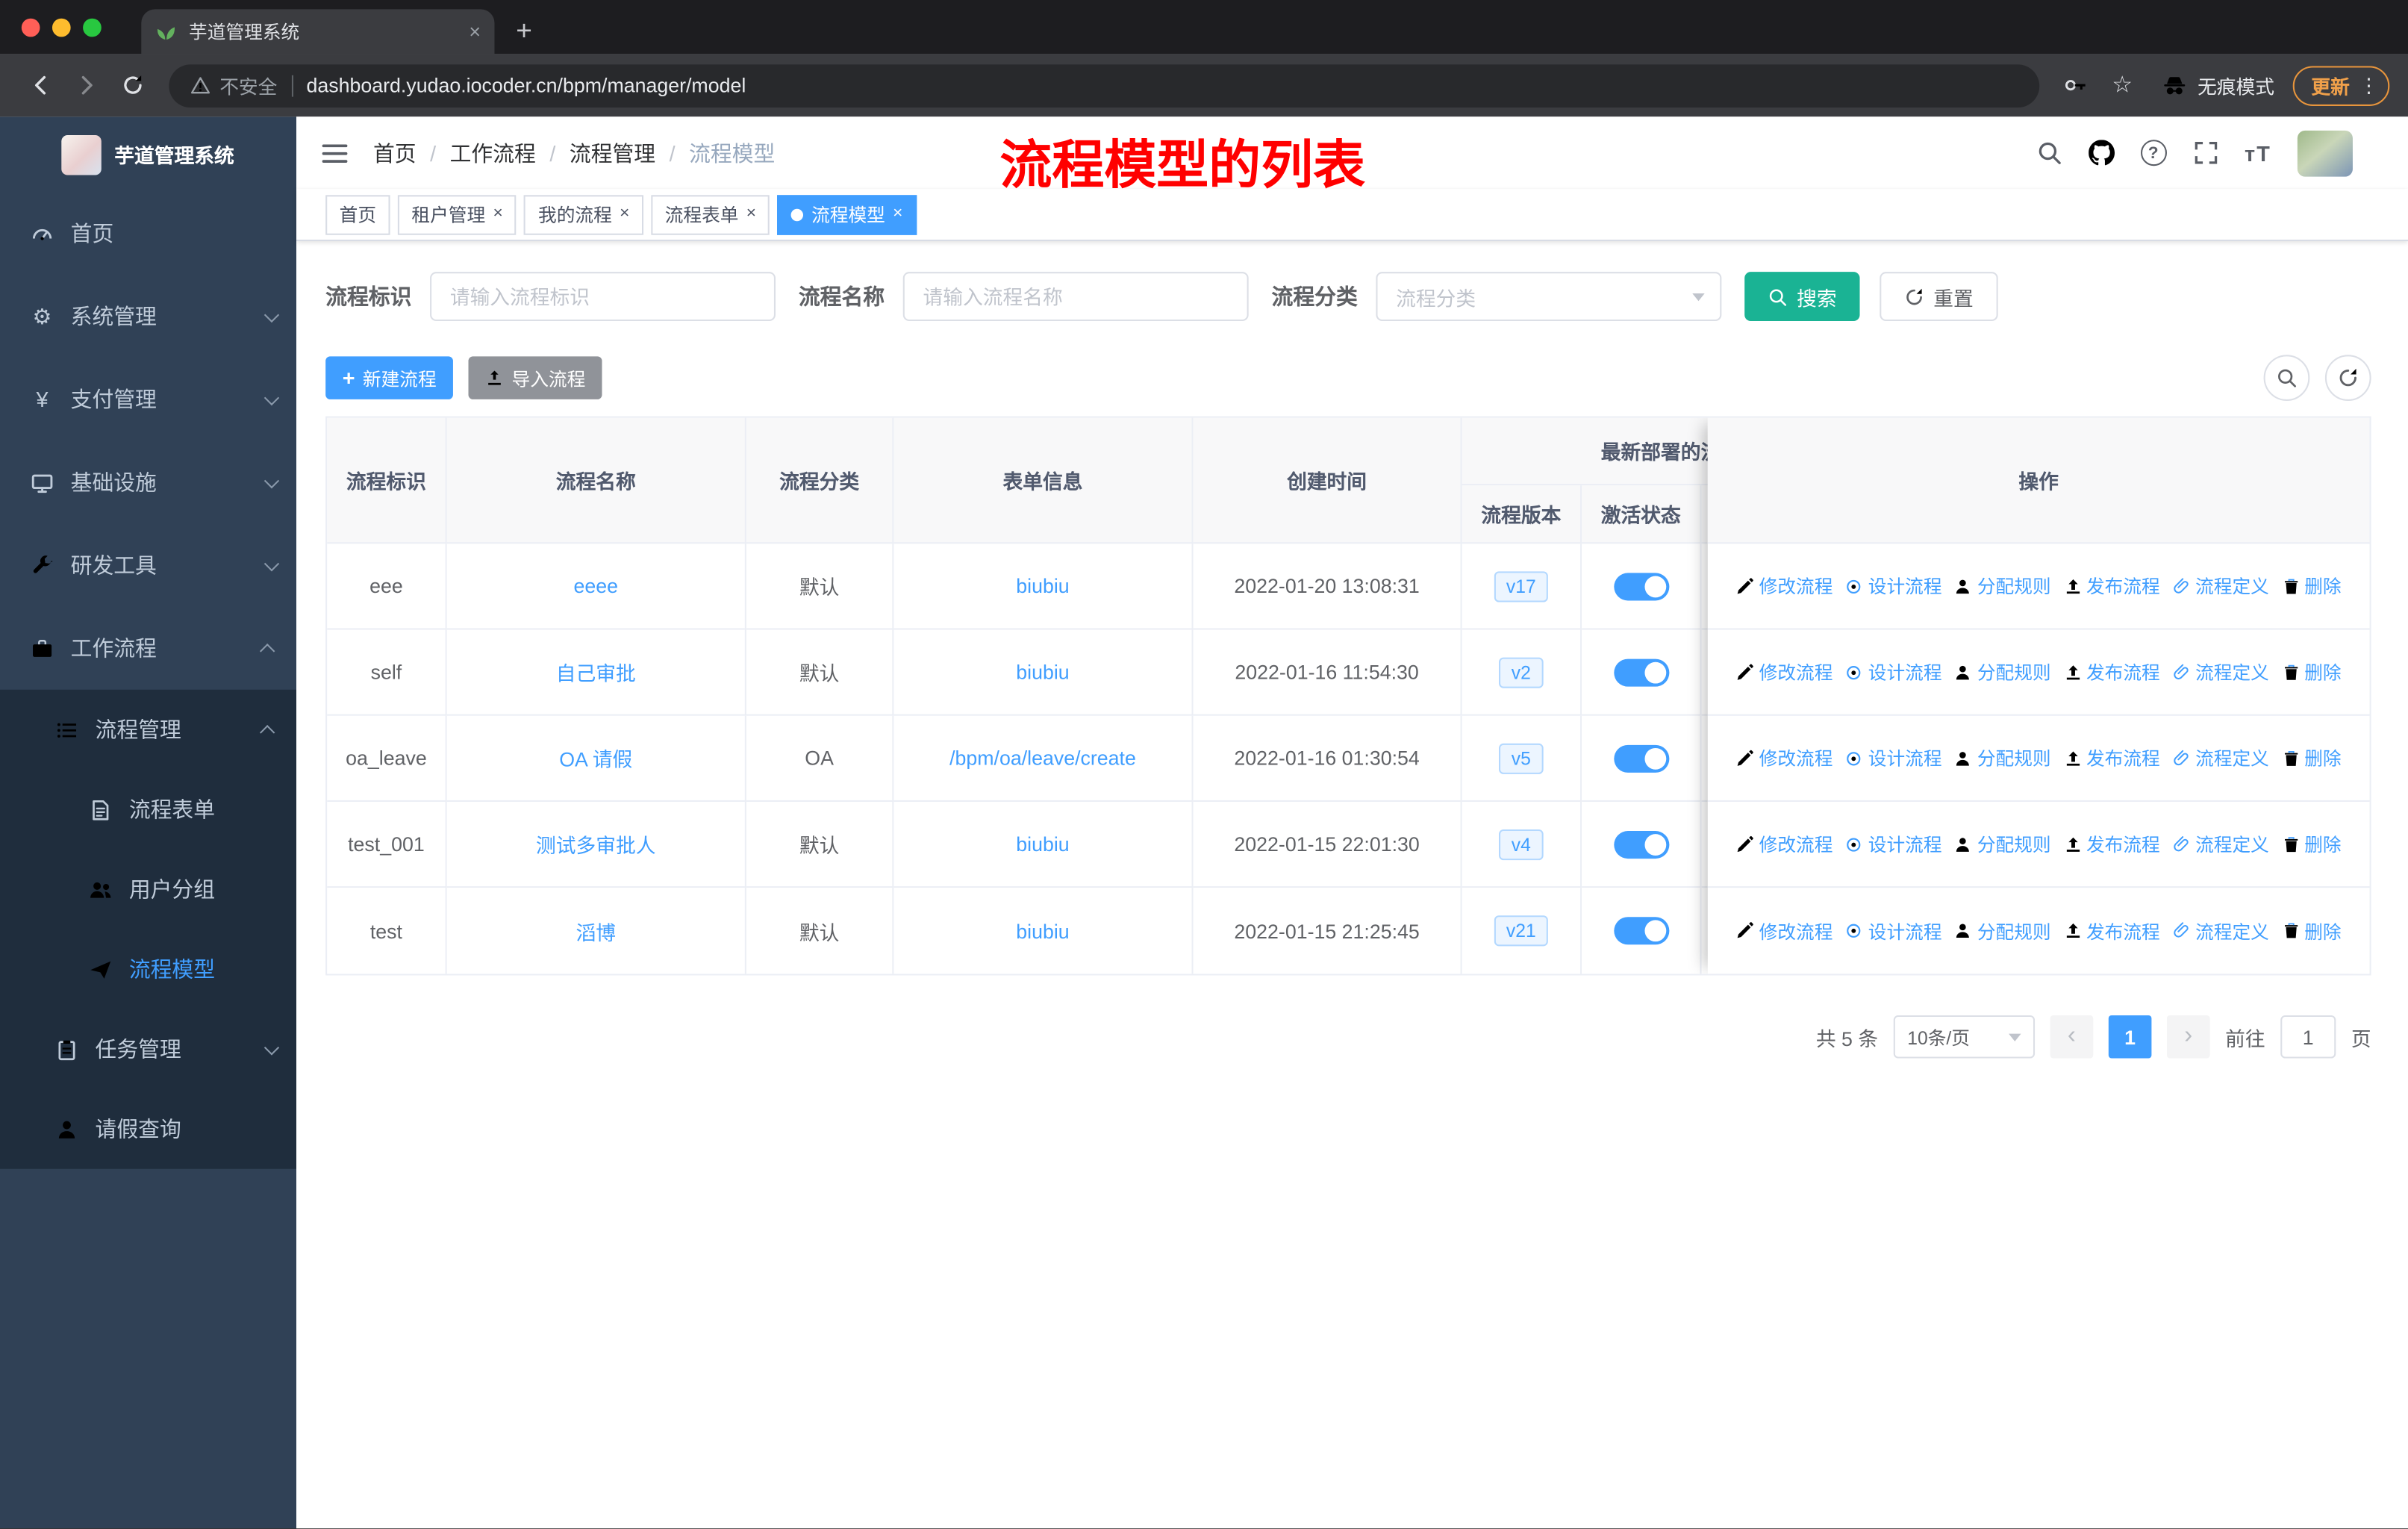  I want to click on app-logo: 芋道管理系统, so click(148, 154).